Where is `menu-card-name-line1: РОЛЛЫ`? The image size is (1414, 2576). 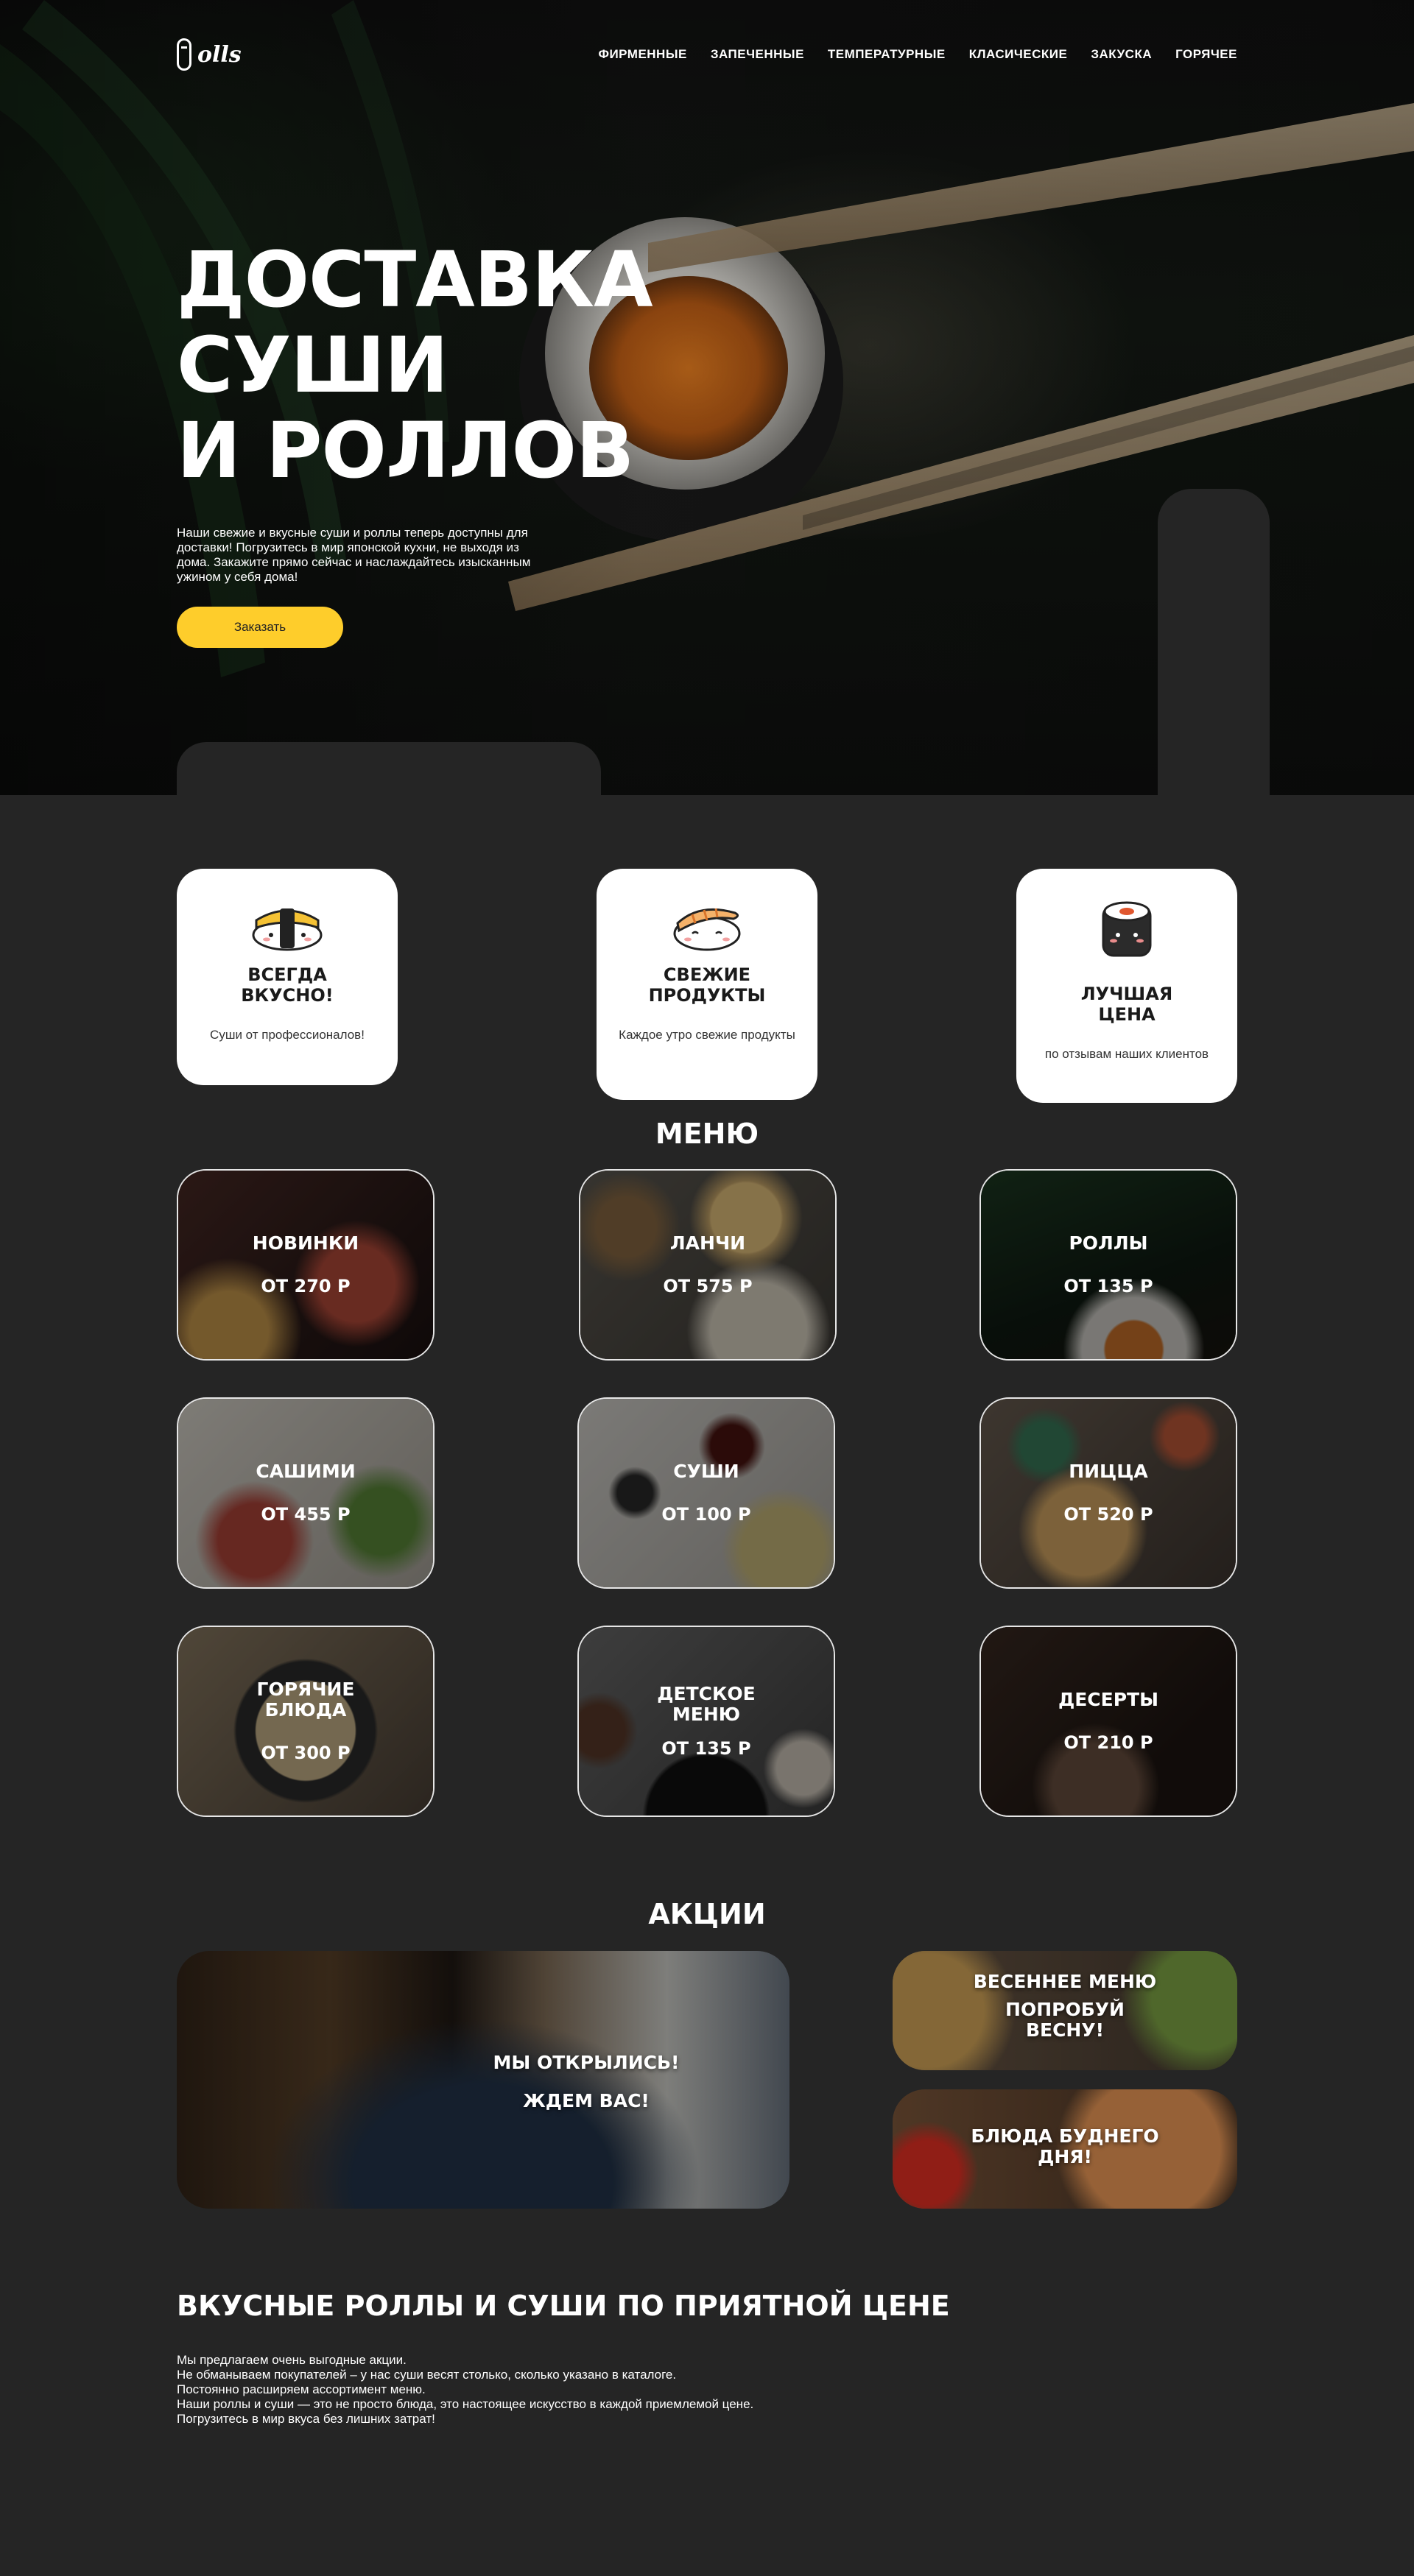 menu-card-name-line1: РОЛЛЫ is located at coordinates (1108, 1243).